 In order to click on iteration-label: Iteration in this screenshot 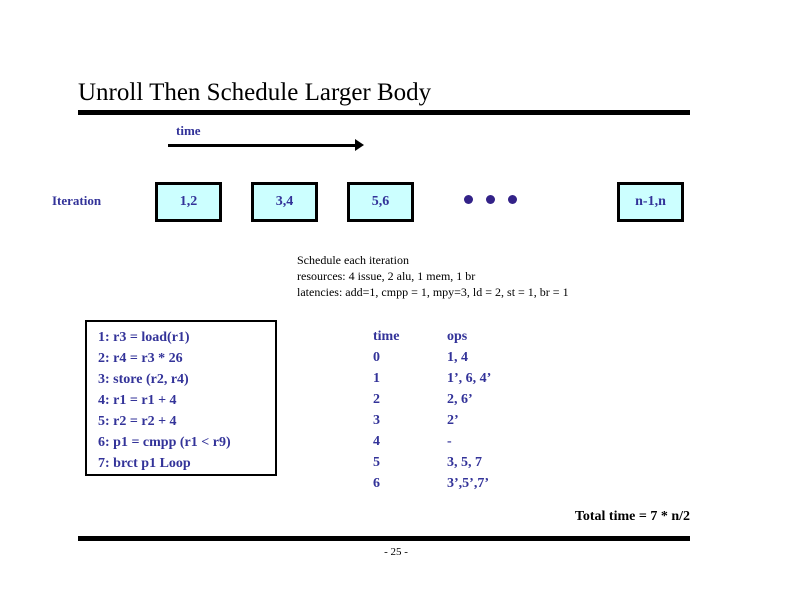, I will do `click(77, 200)`.